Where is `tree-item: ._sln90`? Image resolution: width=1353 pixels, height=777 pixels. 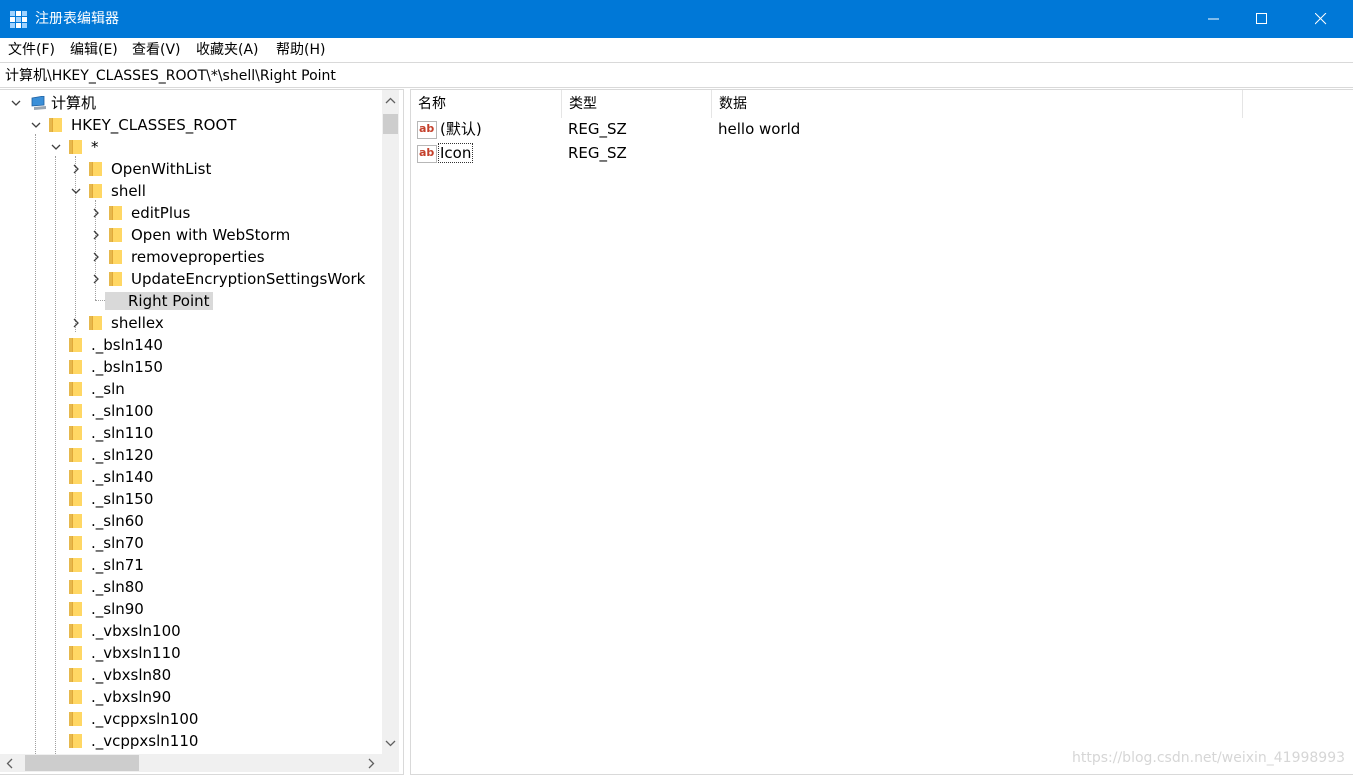
tree-item: ._sln90 is located at coordinates (190, 609).